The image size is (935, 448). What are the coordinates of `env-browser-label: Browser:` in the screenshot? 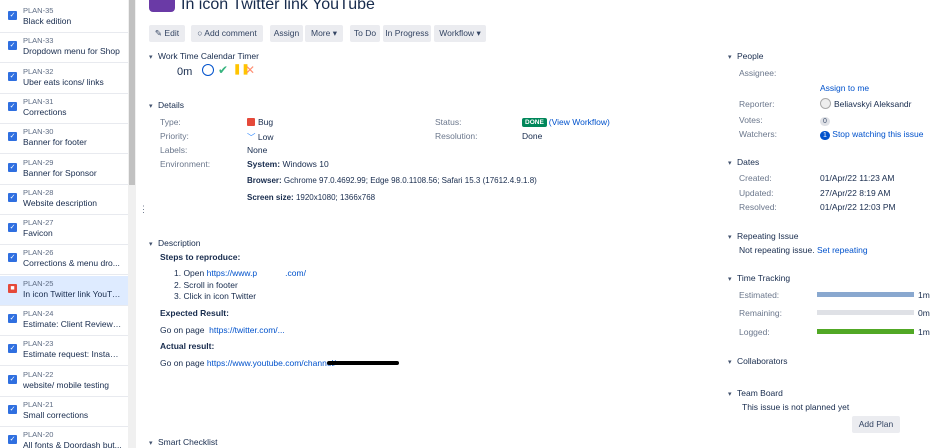 It's located at (264, 180).